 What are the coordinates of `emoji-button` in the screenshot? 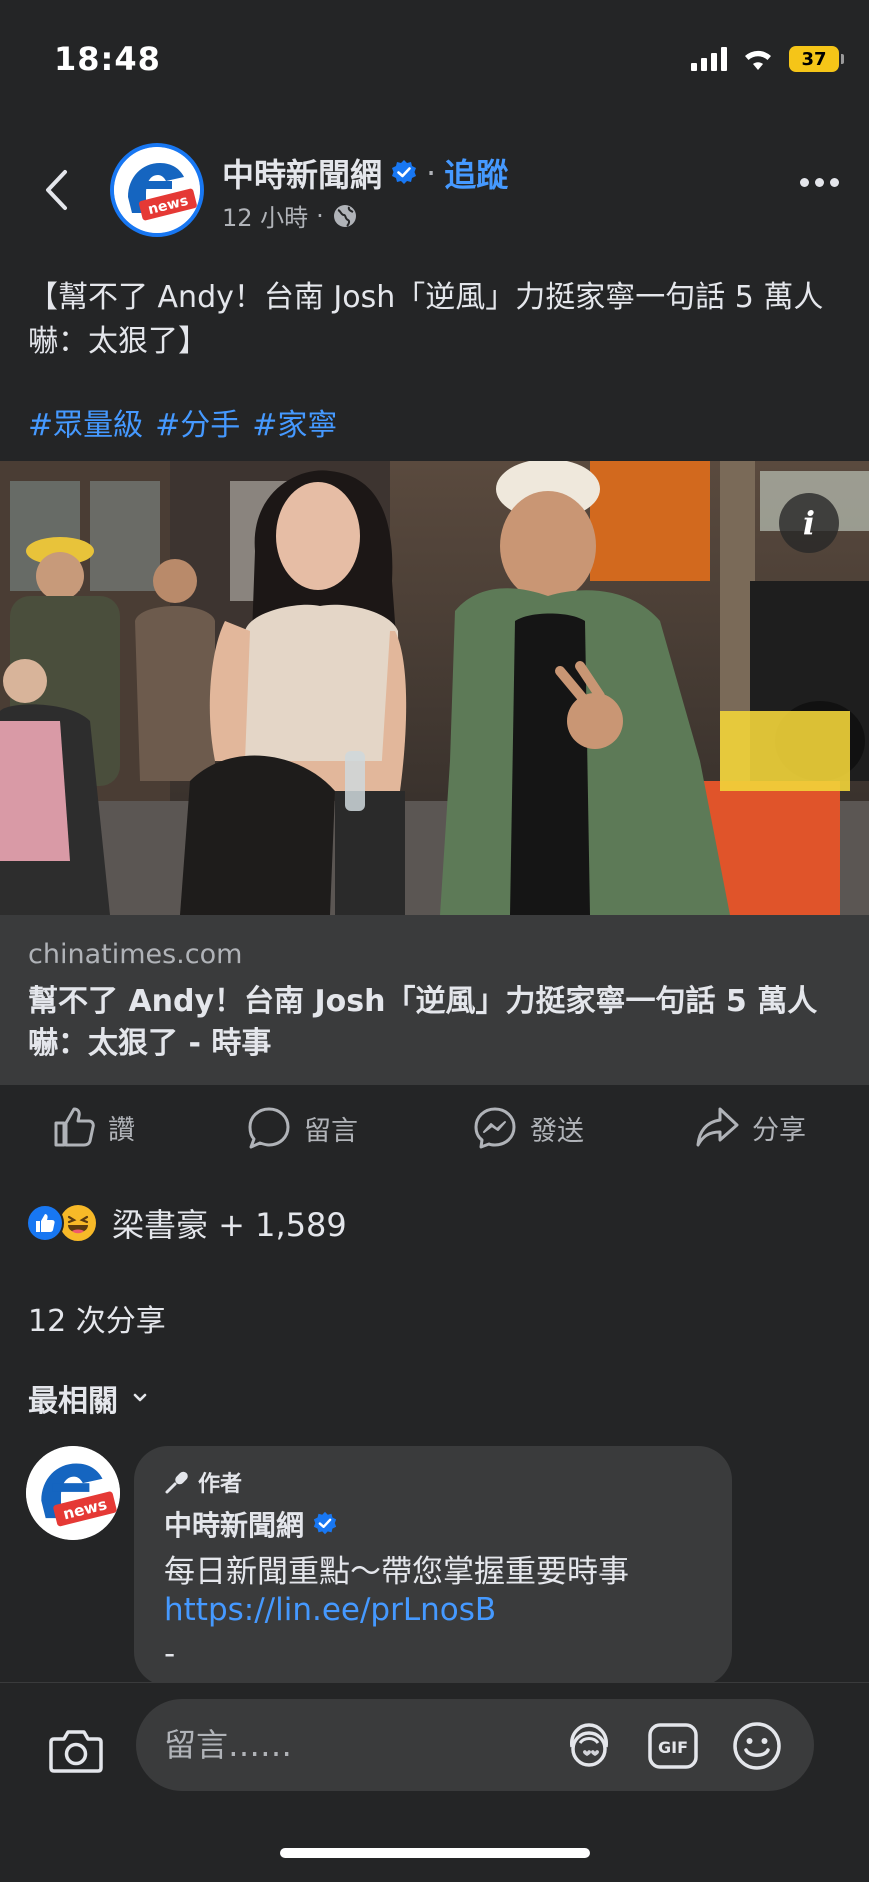 It's located at (757, 1746).